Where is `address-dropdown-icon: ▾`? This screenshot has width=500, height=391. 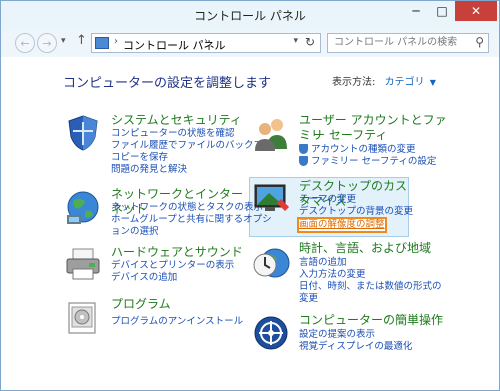
address-dropdown-icon: ▾ is located at coordinates (295, 41).